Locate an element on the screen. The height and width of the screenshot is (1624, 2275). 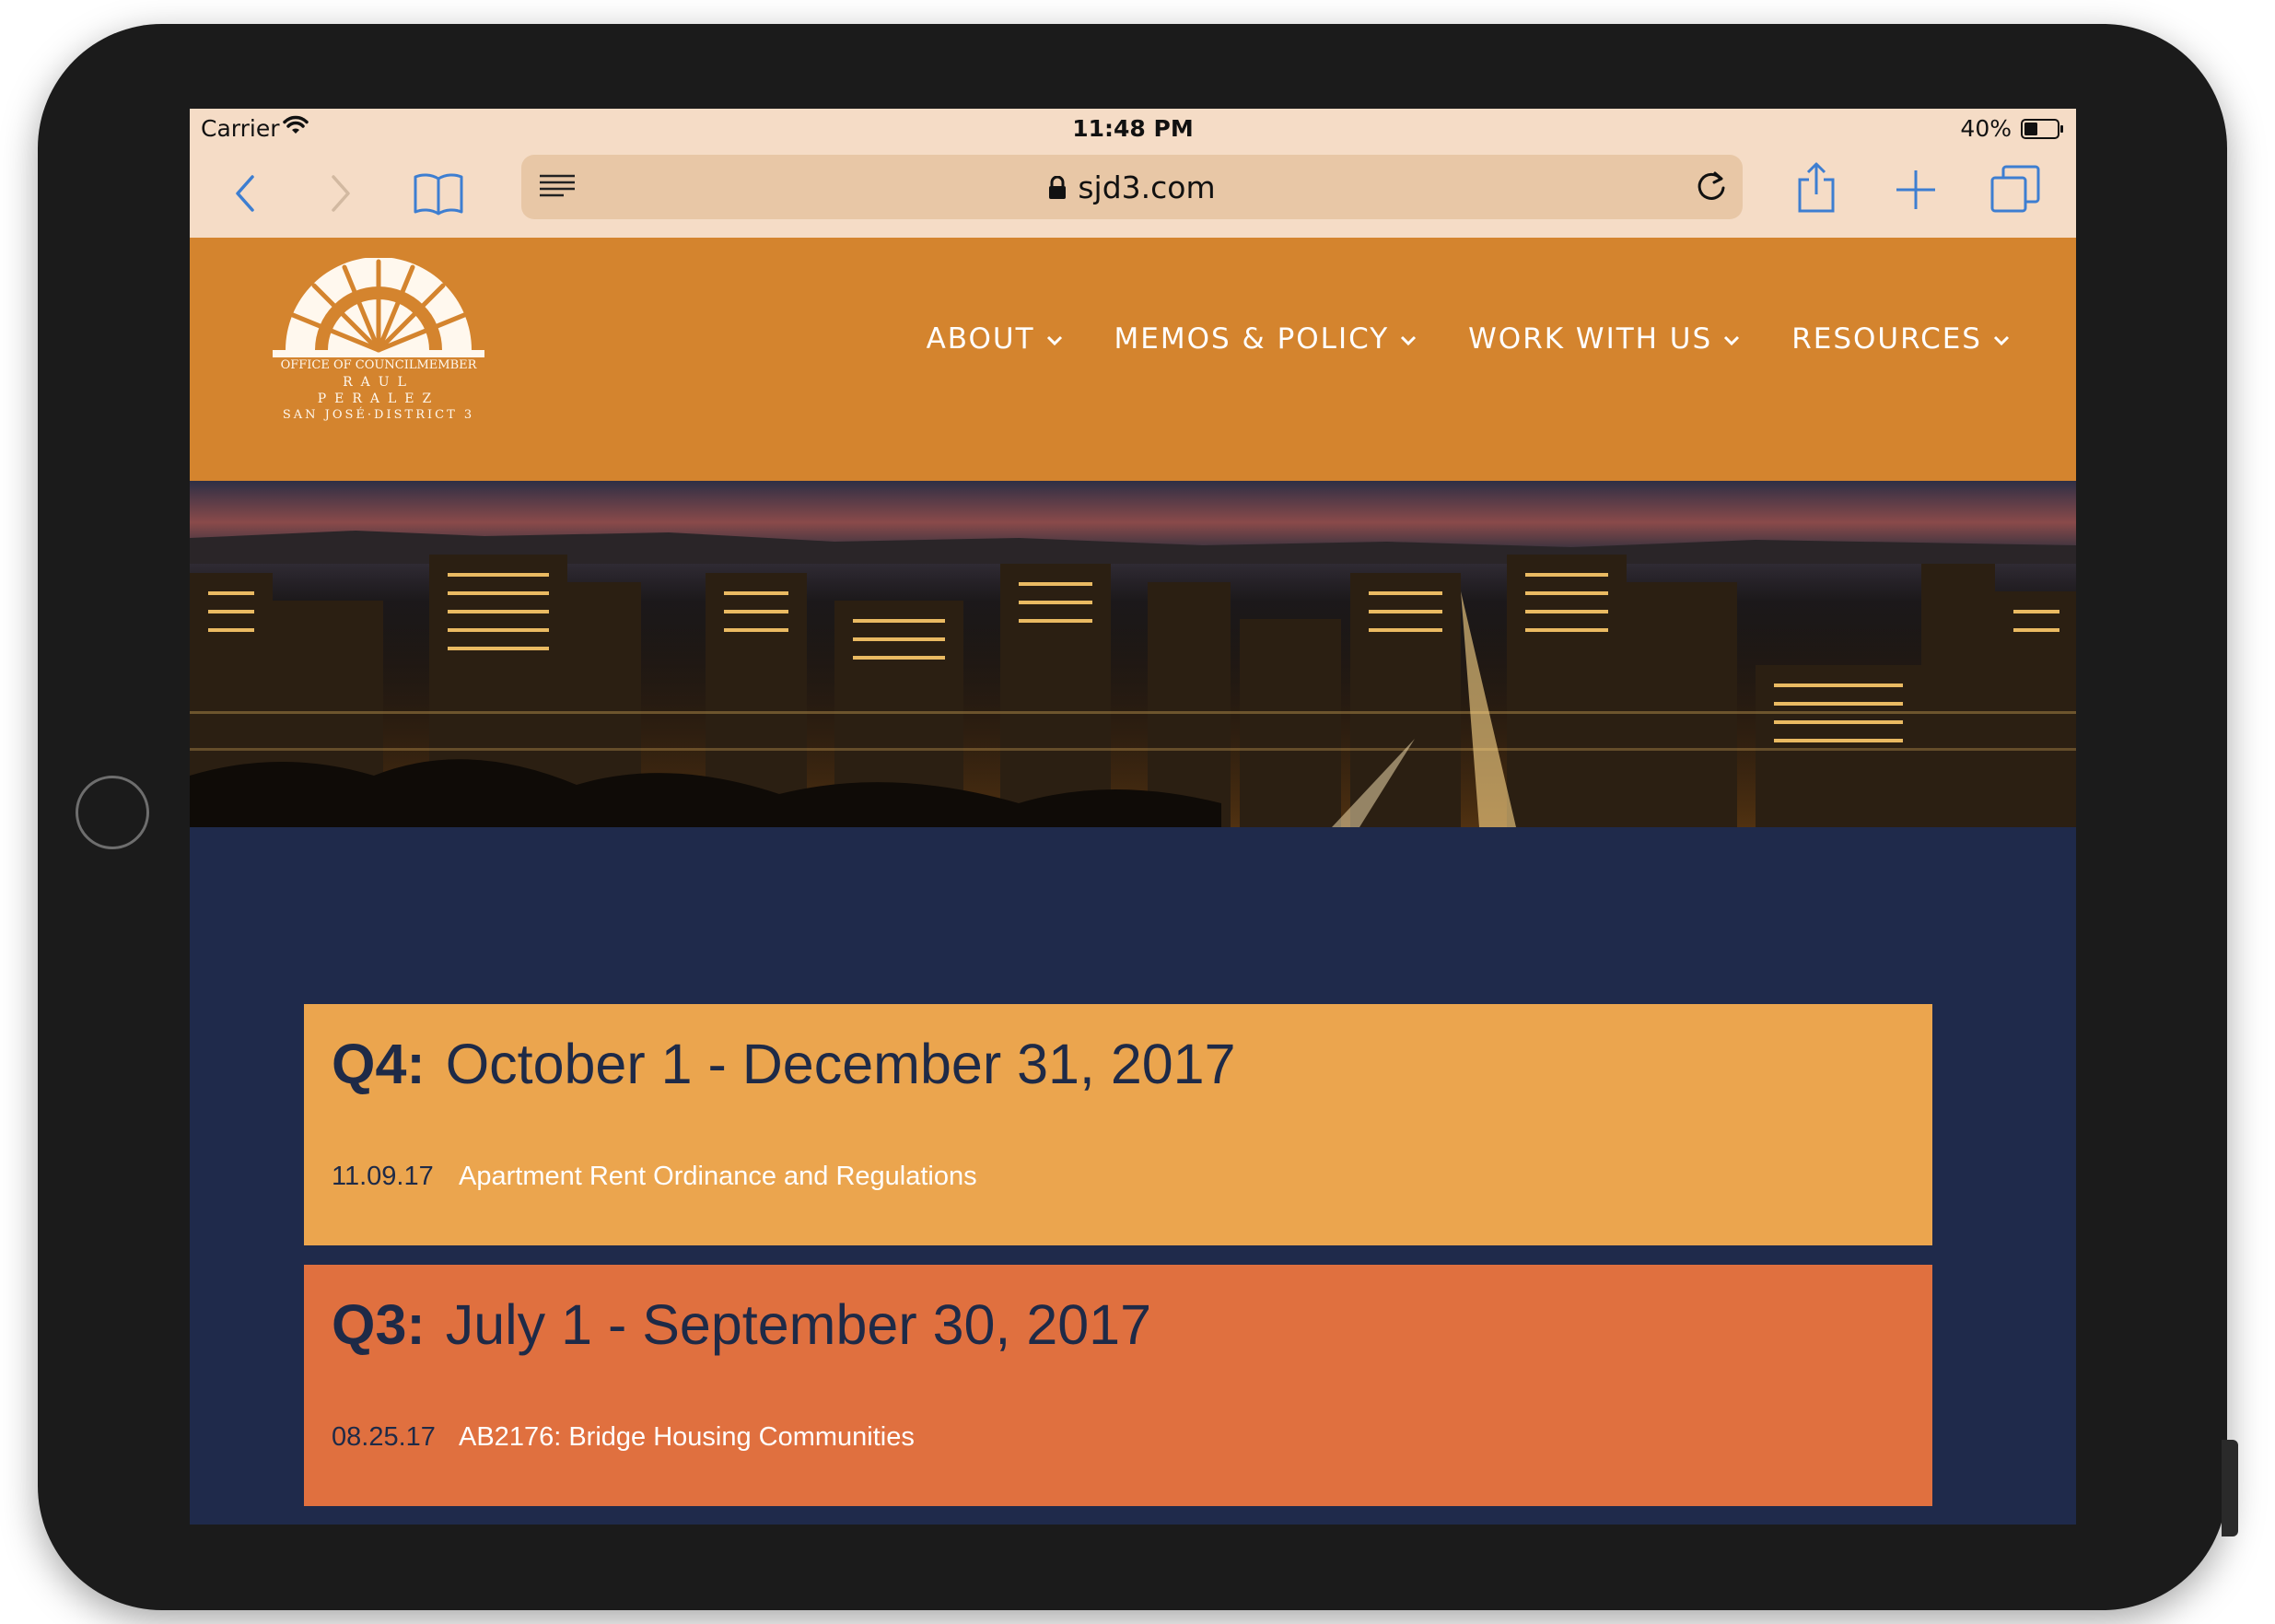
nav-resources: RESOURCES is located at coordinates (1900, 339).